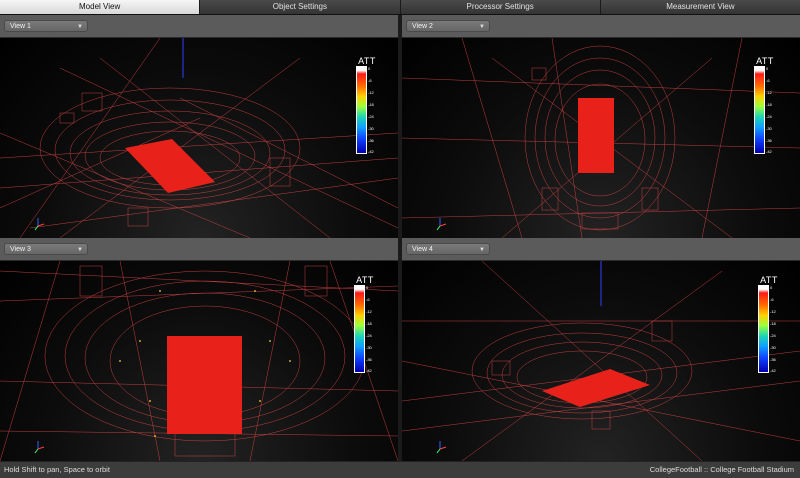 Image resolution: width=800 pixels, height=478 pixels. I want to click on view-select-label: View 4, so click(422, 249).